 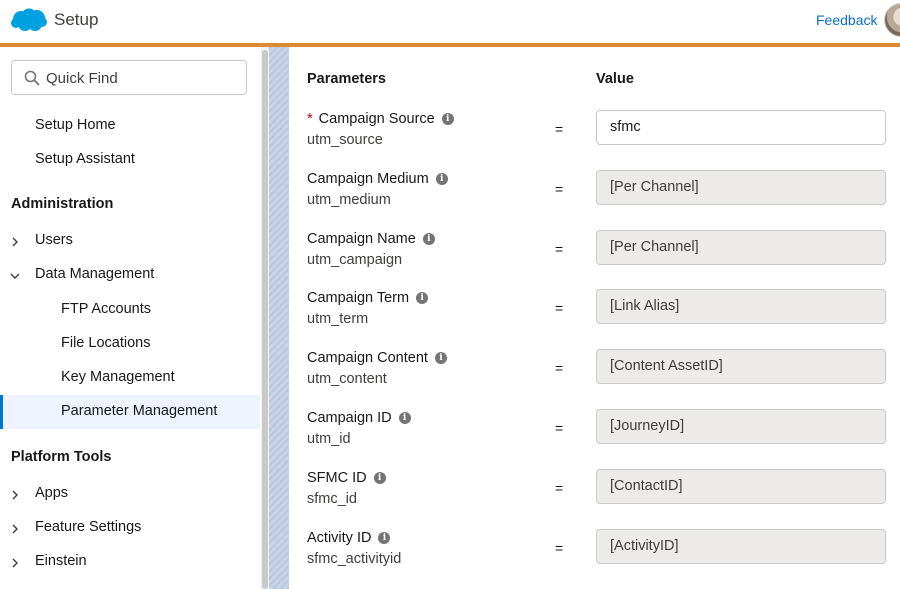 What do you see at coordinates (118, 377) in the screenshot?
I see `nav-key-management: Key Management` at bounding box center [118, 377].